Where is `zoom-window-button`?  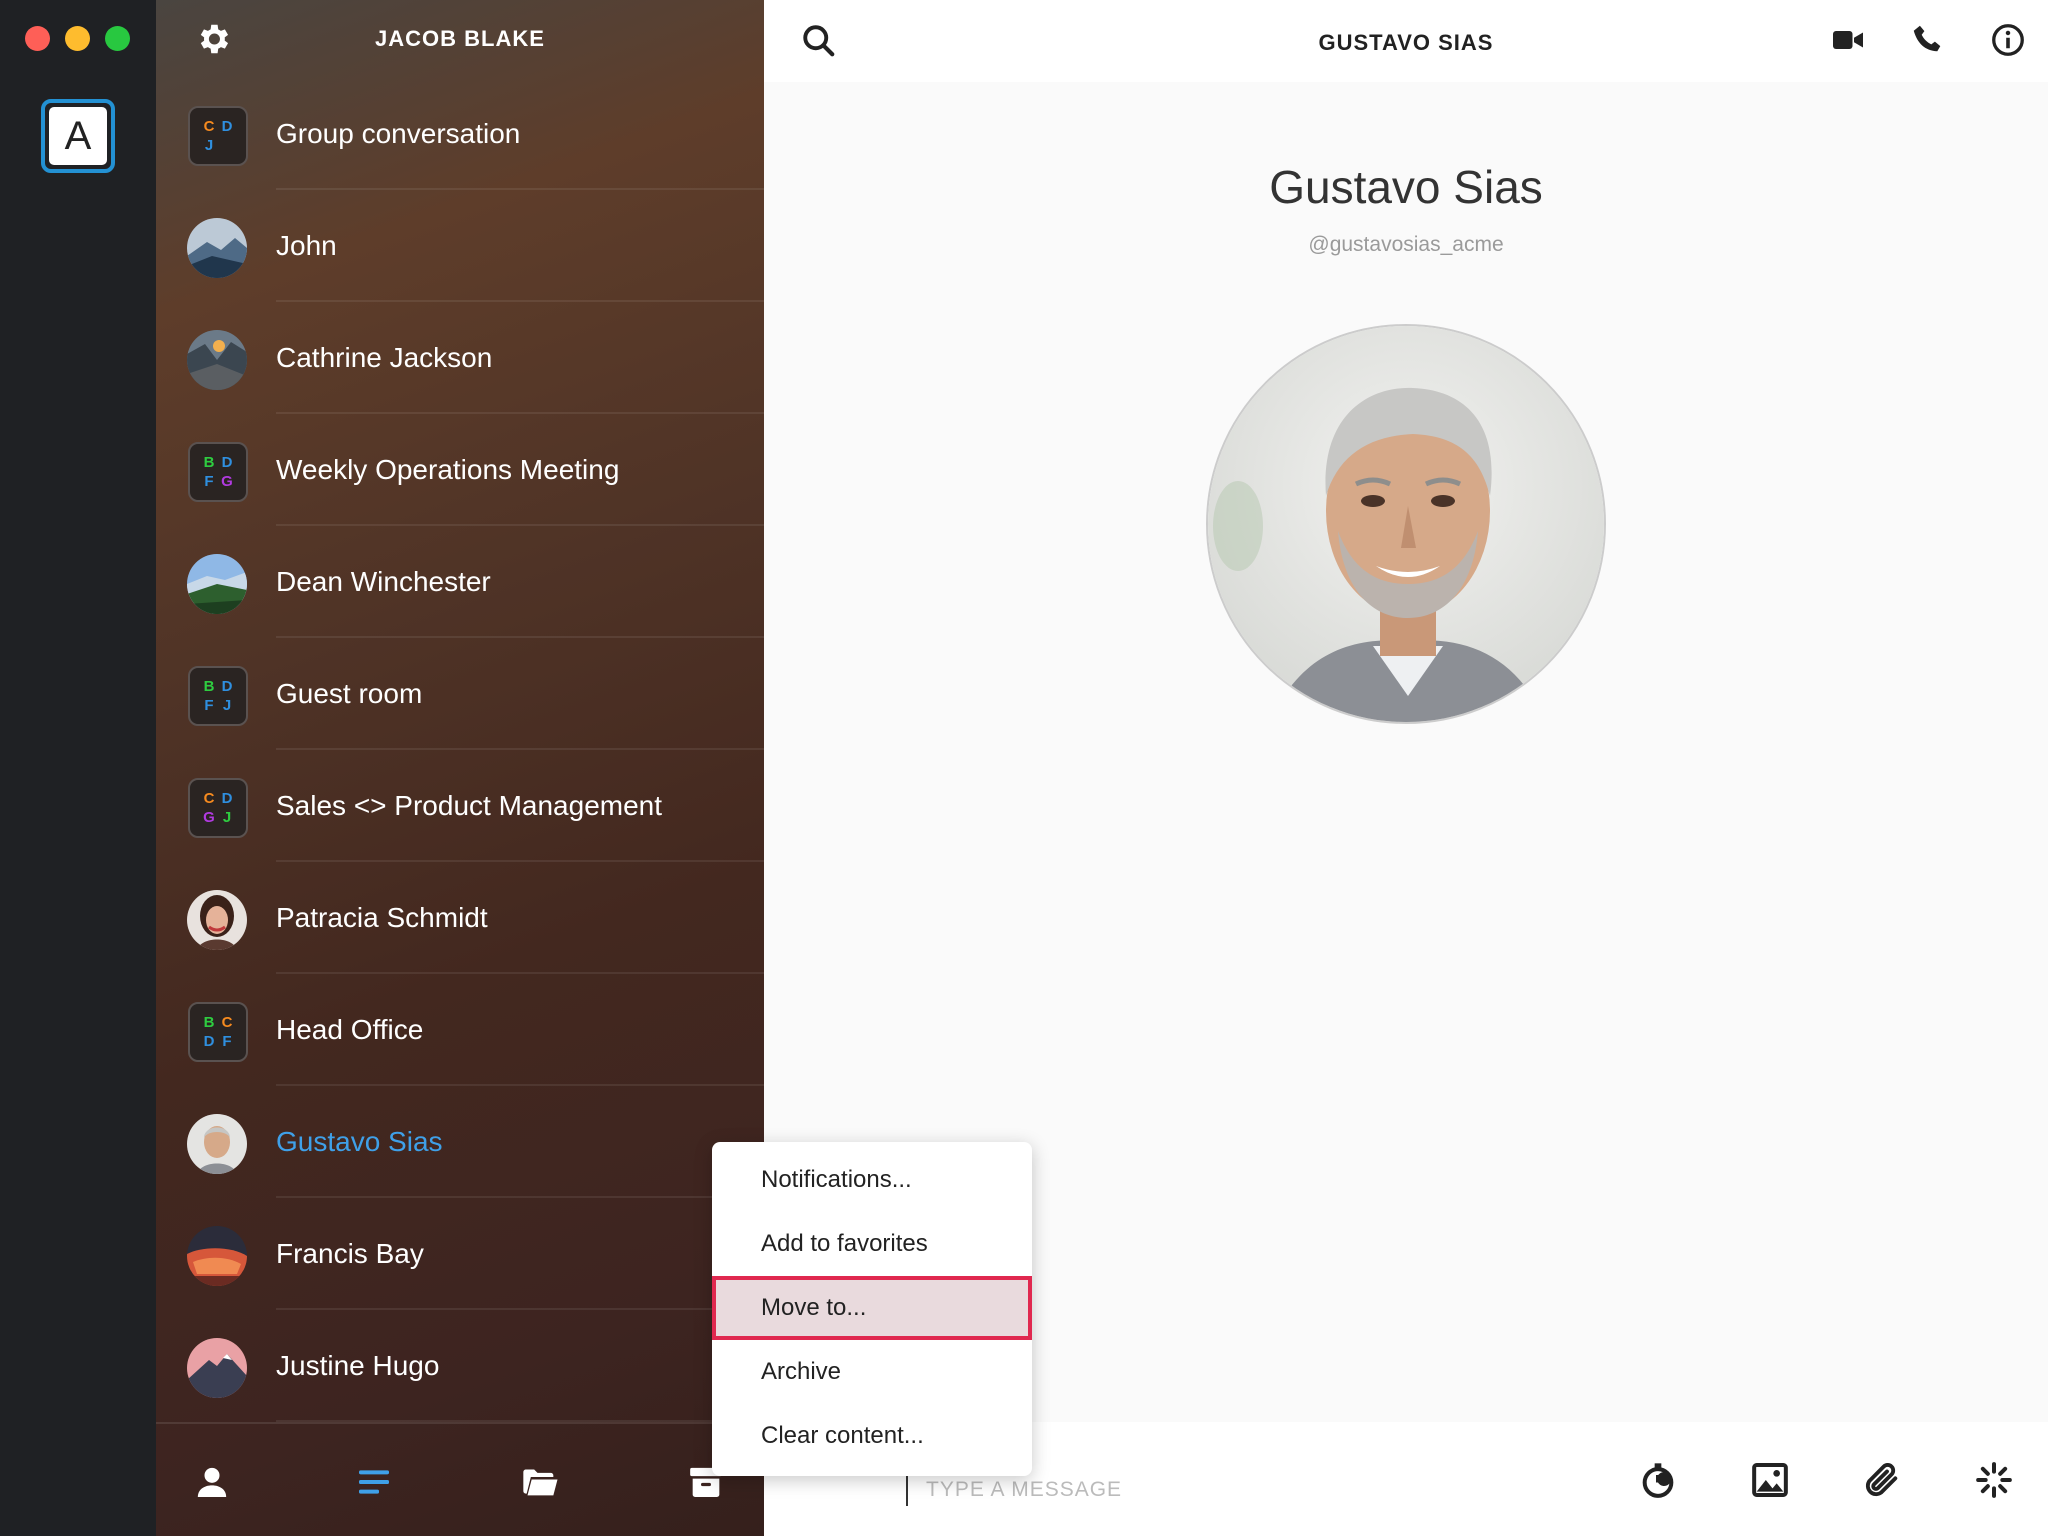
zoom-window-button is located at coordinates (117, 38).